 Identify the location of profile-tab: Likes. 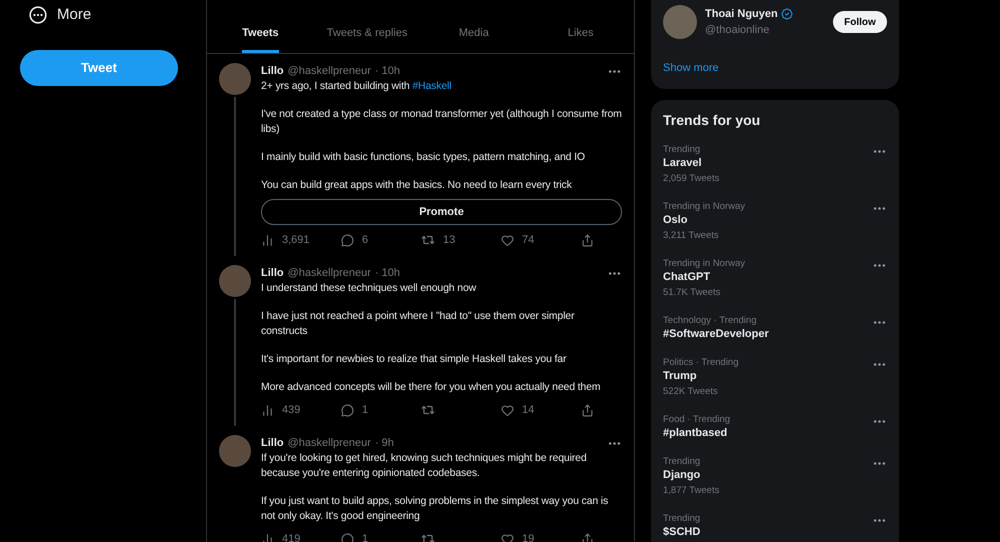
(581, 35).